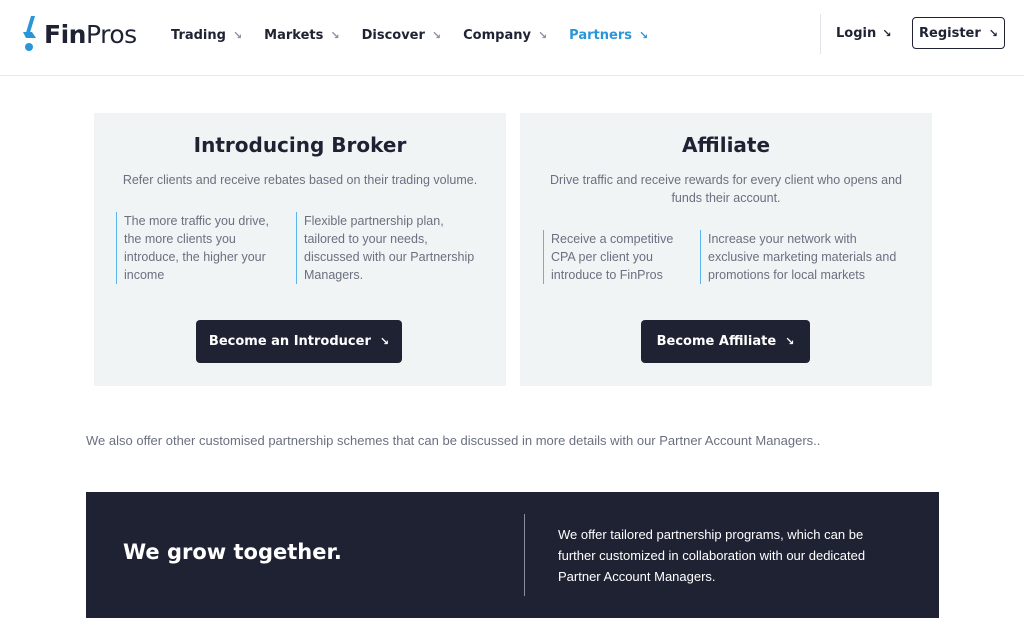 Image resolution: width=1024 pixels, height=642 pixels. Describe the element at coordinates (294, 35) in the screenshot. I see `nav-item-label: Markets` at that location.